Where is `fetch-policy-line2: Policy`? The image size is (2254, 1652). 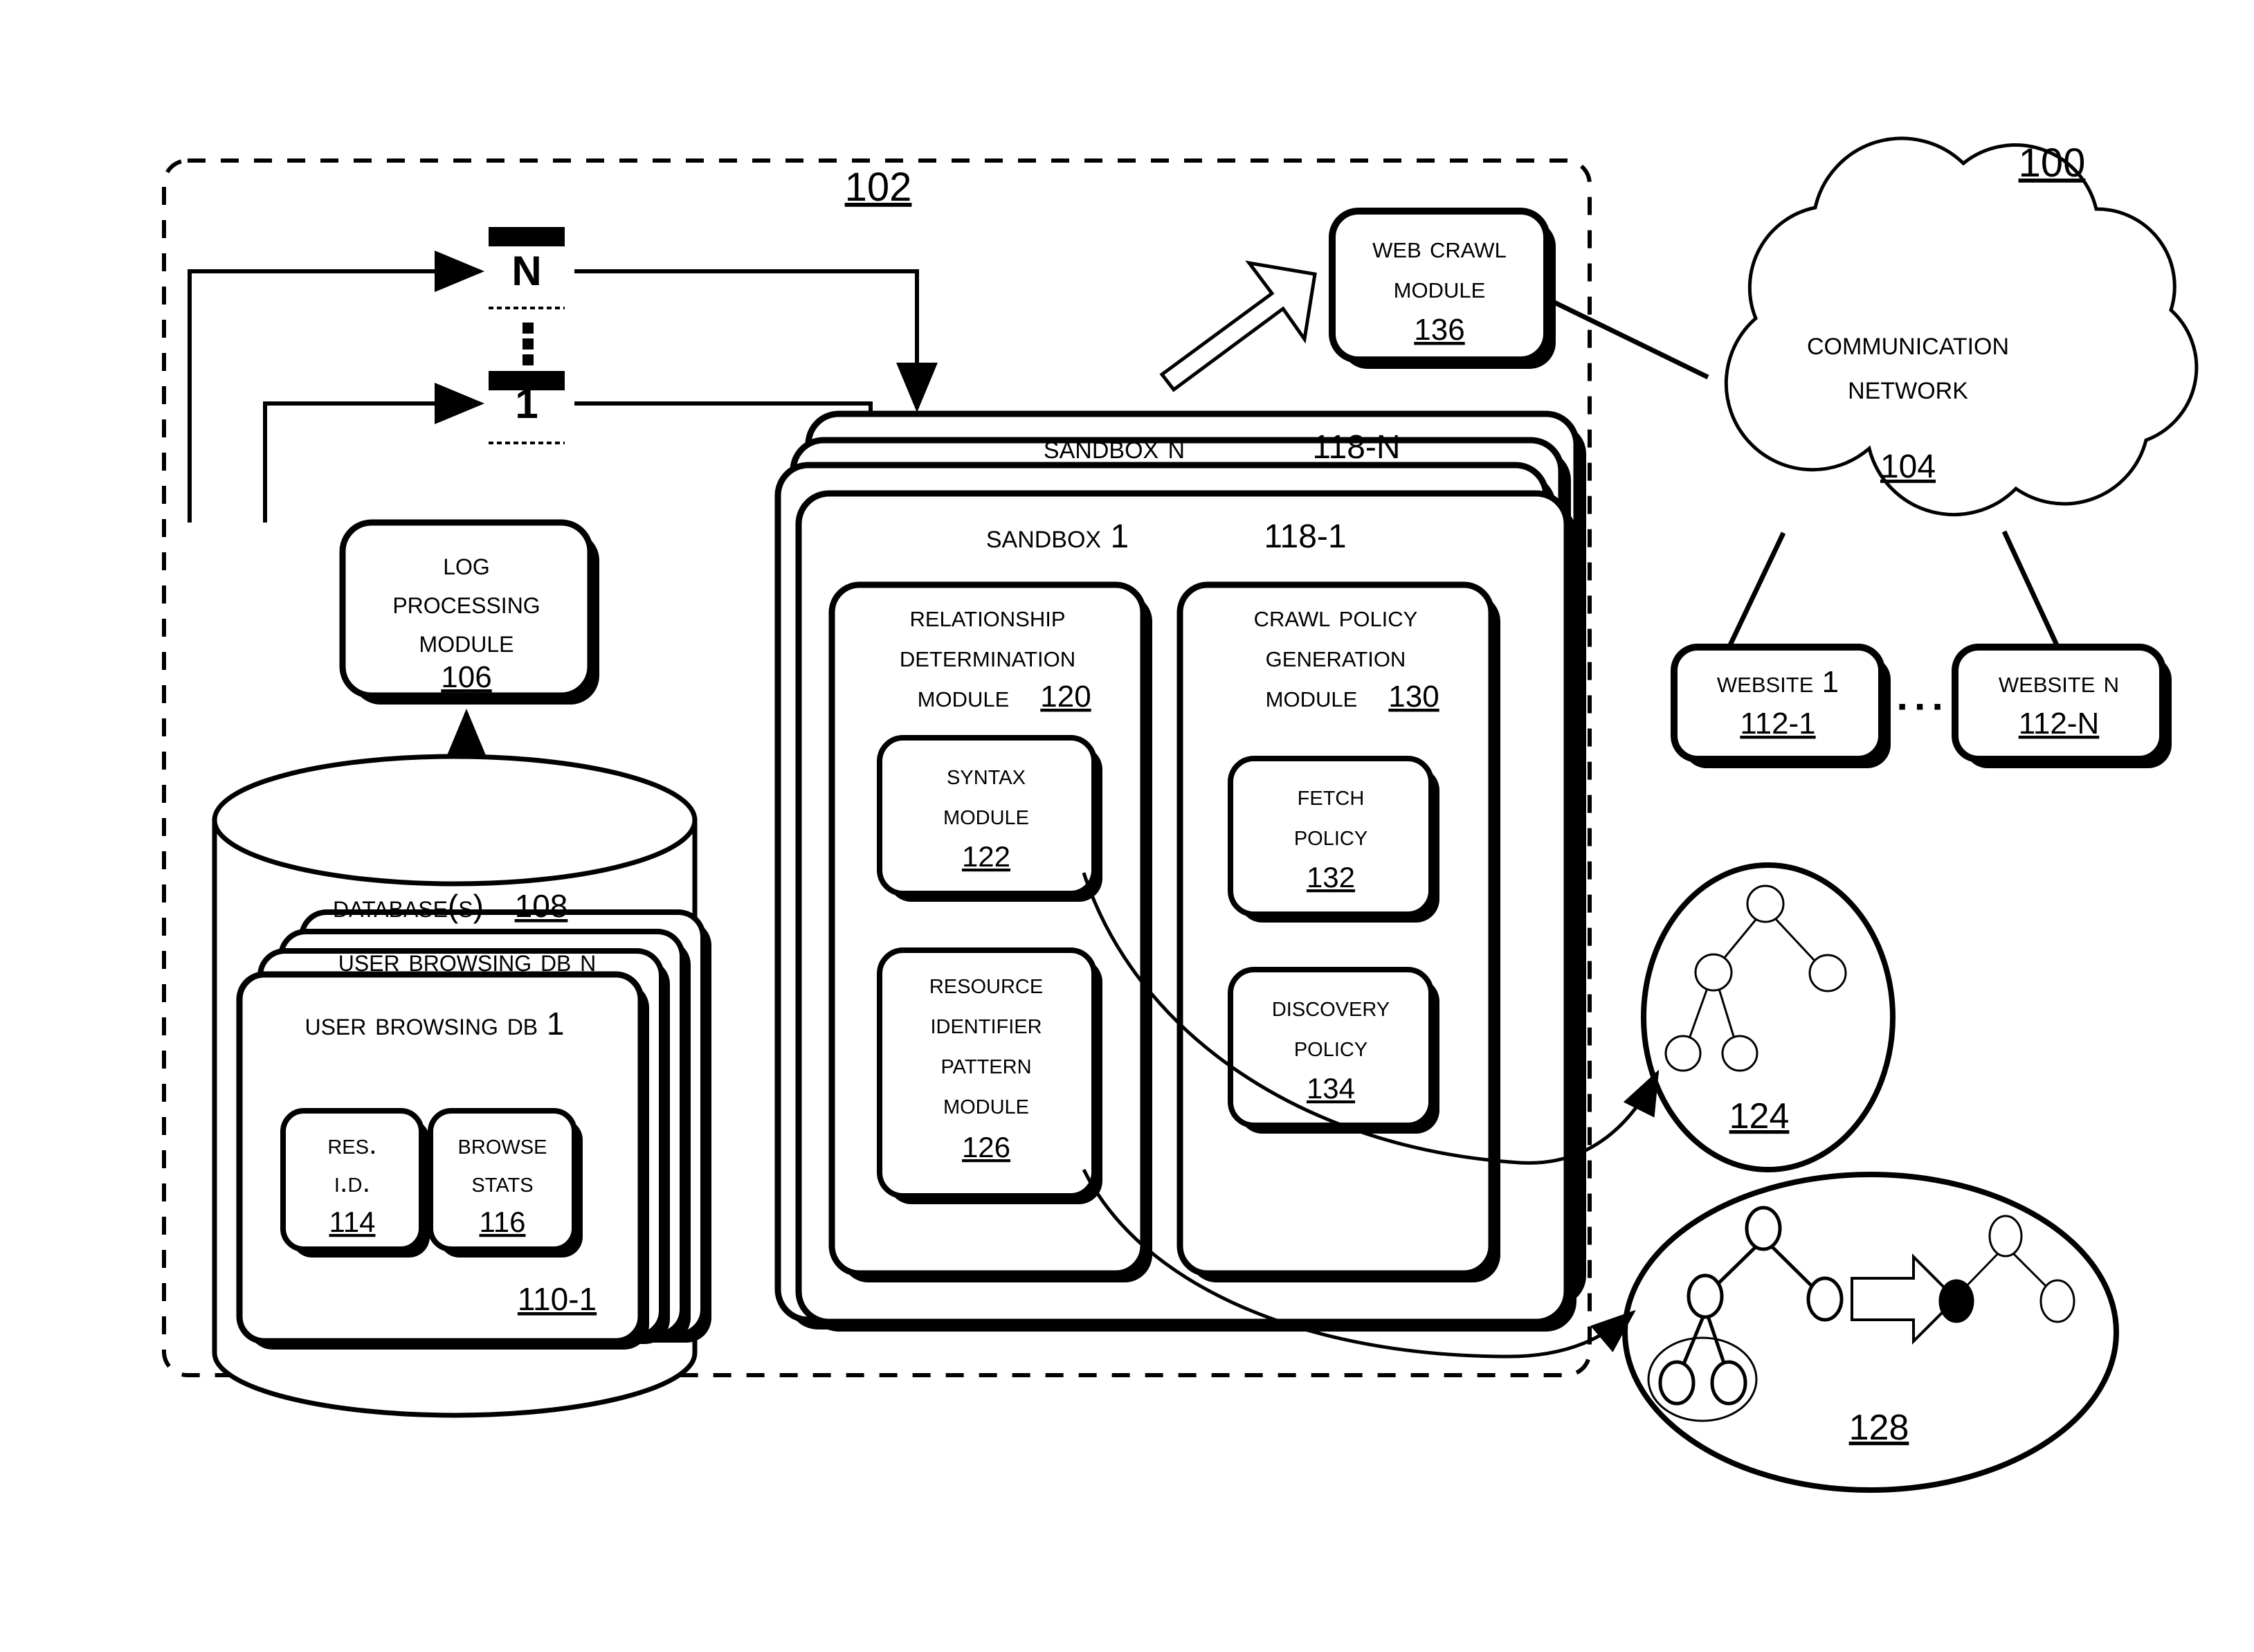 fetch-policy-line2: Policy is located at coordinates (1331, 835).